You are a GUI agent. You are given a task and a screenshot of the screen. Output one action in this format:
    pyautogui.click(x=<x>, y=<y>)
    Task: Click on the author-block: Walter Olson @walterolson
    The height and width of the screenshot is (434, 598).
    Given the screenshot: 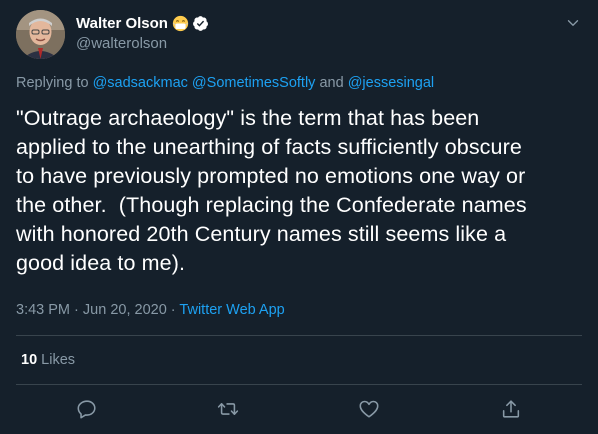 What is the action you would take?
    pyautogui.click(x=142, y=32)
    